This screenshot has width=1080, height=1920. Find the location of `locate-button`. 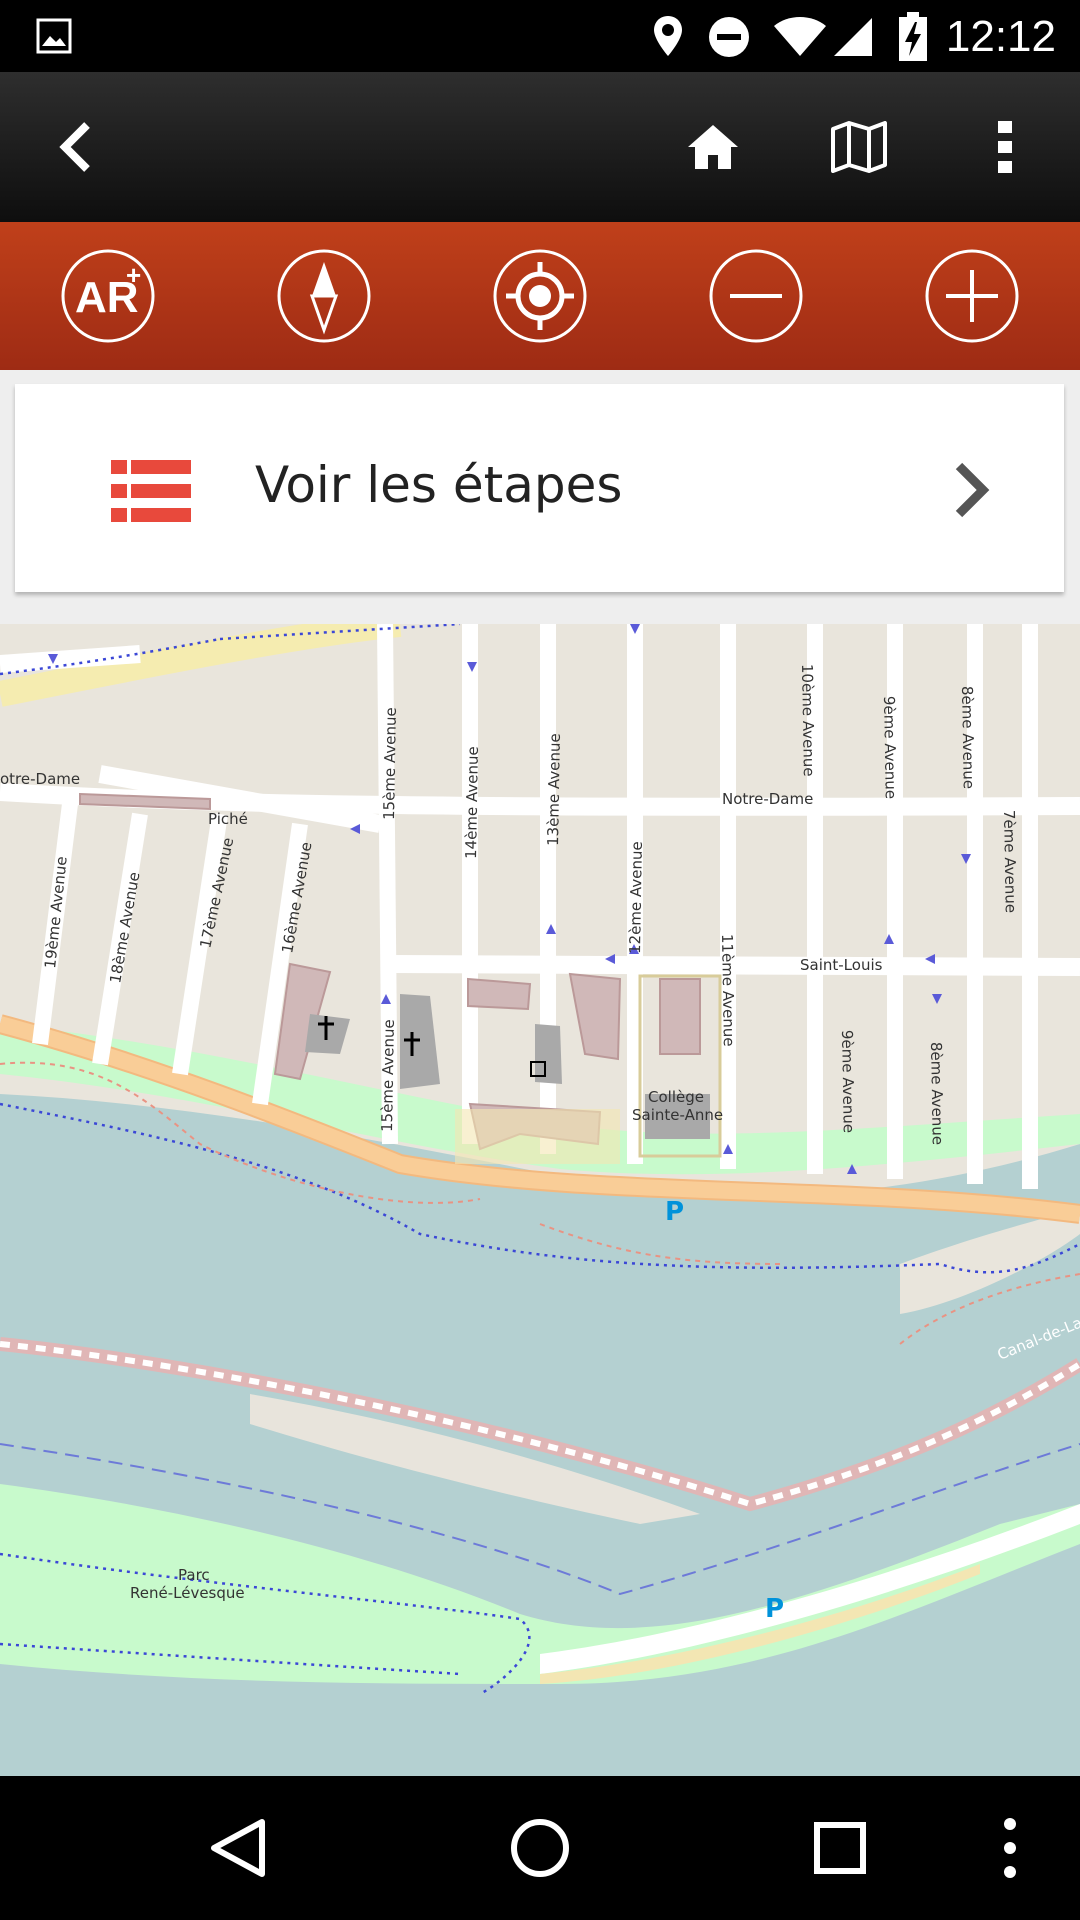

locate-button is located at coordinates (540, 296).